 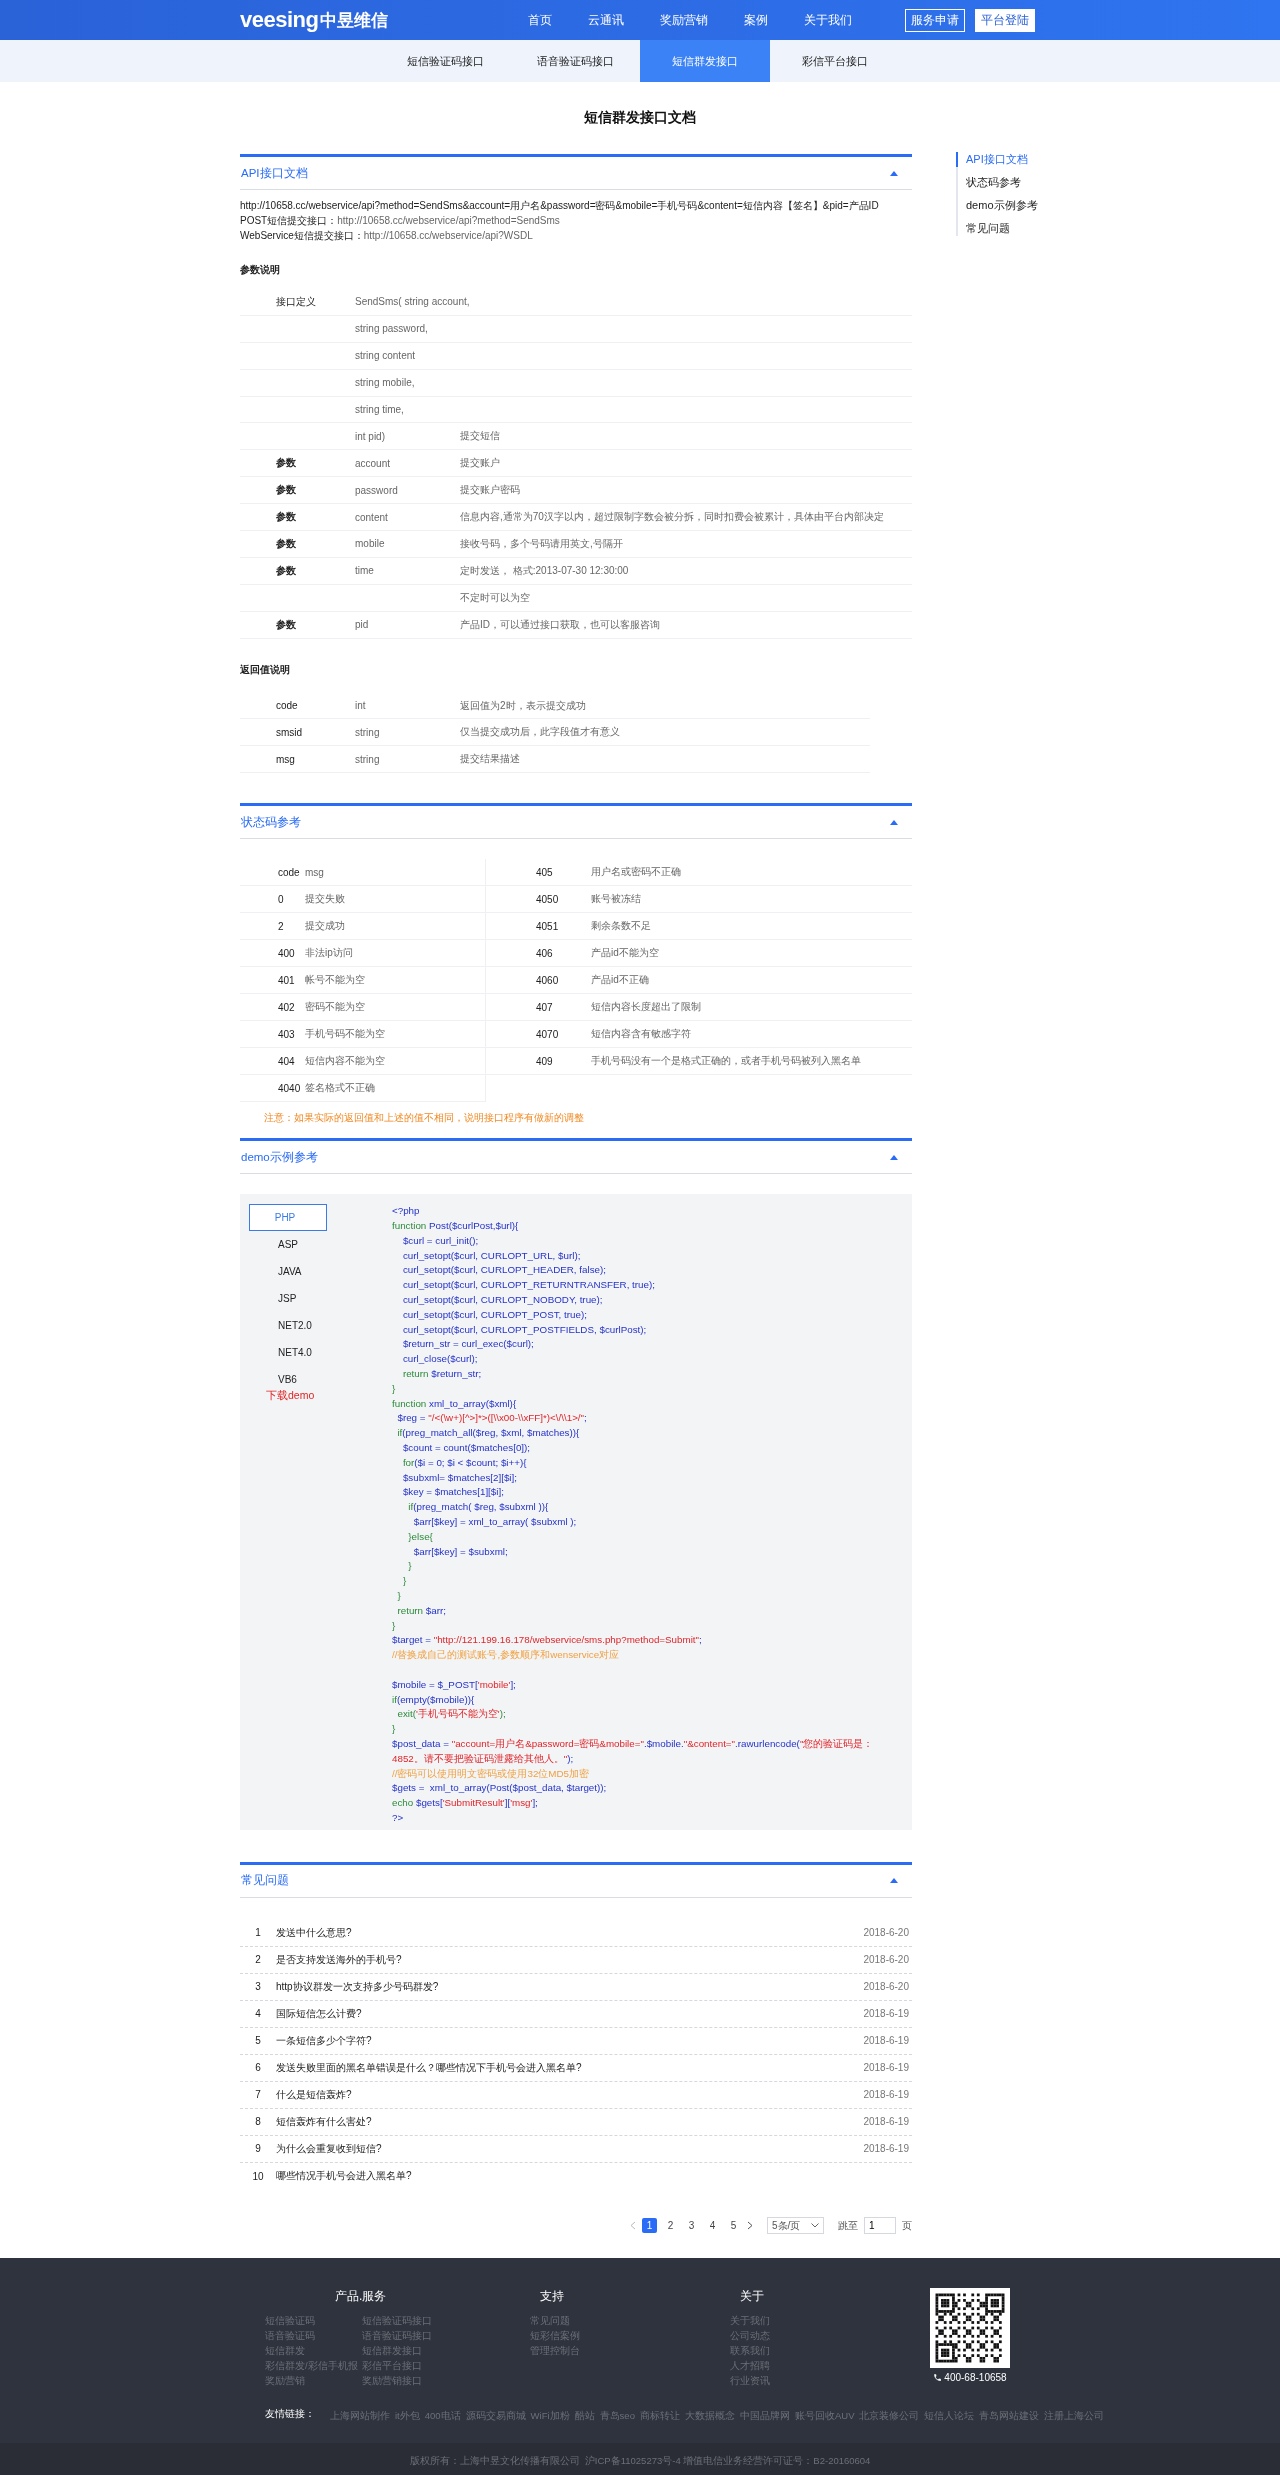 I want to click on page-size-select: 5条/页, so click(x=795, y=2226).